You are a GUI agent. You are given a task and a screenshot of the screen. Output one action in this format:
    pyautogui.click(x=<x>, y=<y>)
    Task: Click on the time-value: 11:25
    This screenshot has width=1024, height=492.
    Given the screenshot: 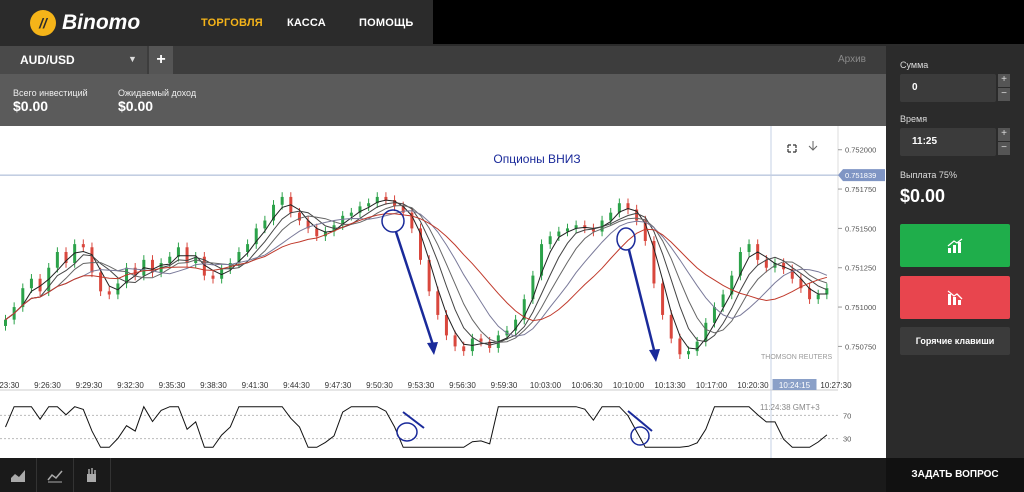 What is the action you would take?
    pyautogui.click(x=925, y=141)
    